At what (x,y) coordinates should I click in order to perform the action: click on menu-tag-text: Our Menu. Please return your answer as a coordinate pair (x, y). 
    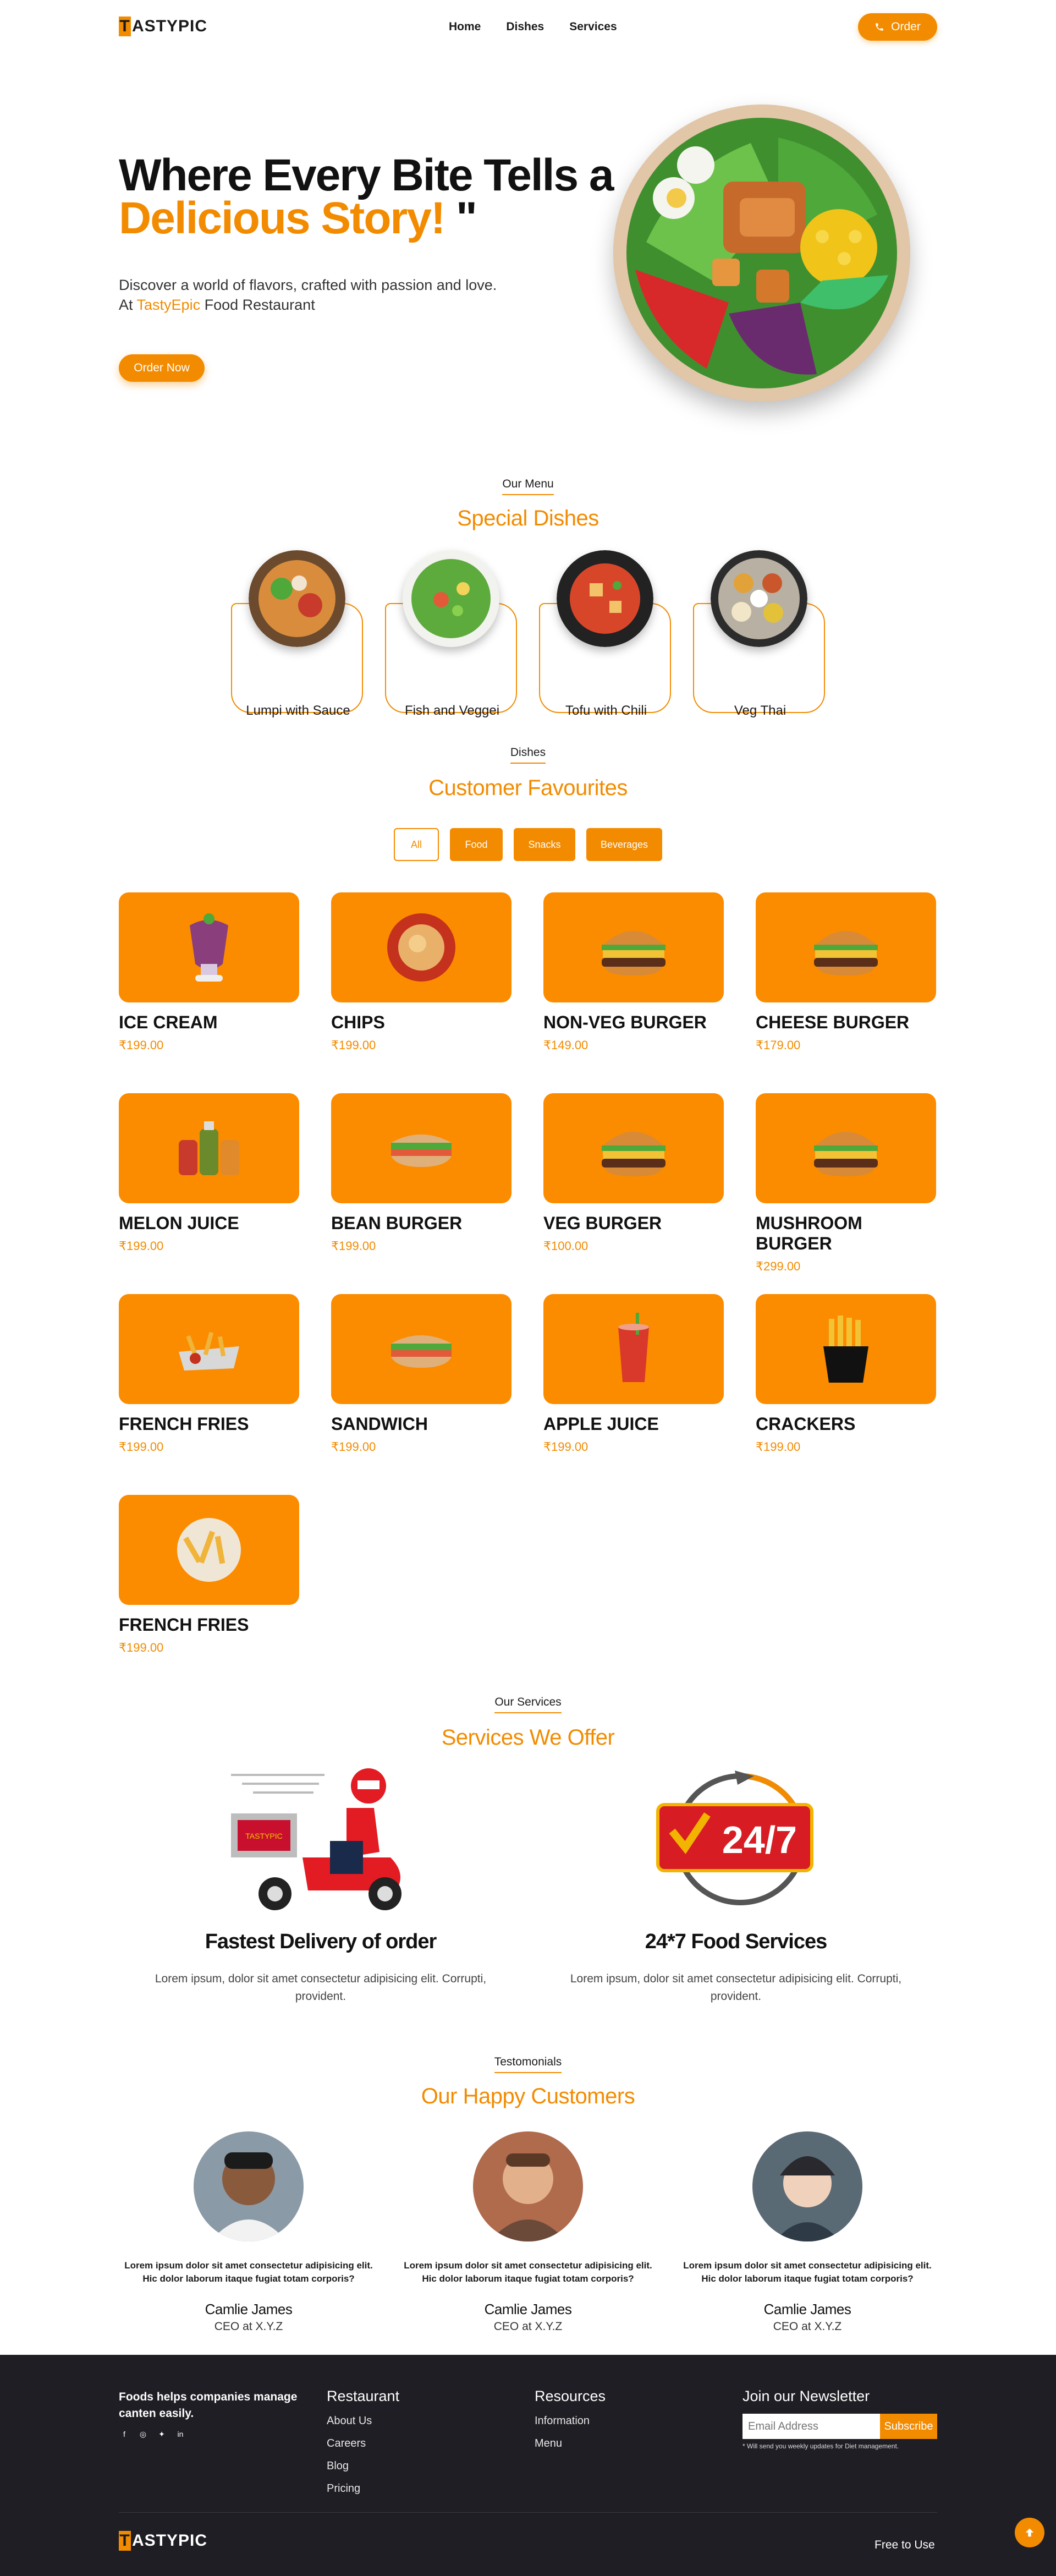
    Looking at the image, I should click on (528, 487).